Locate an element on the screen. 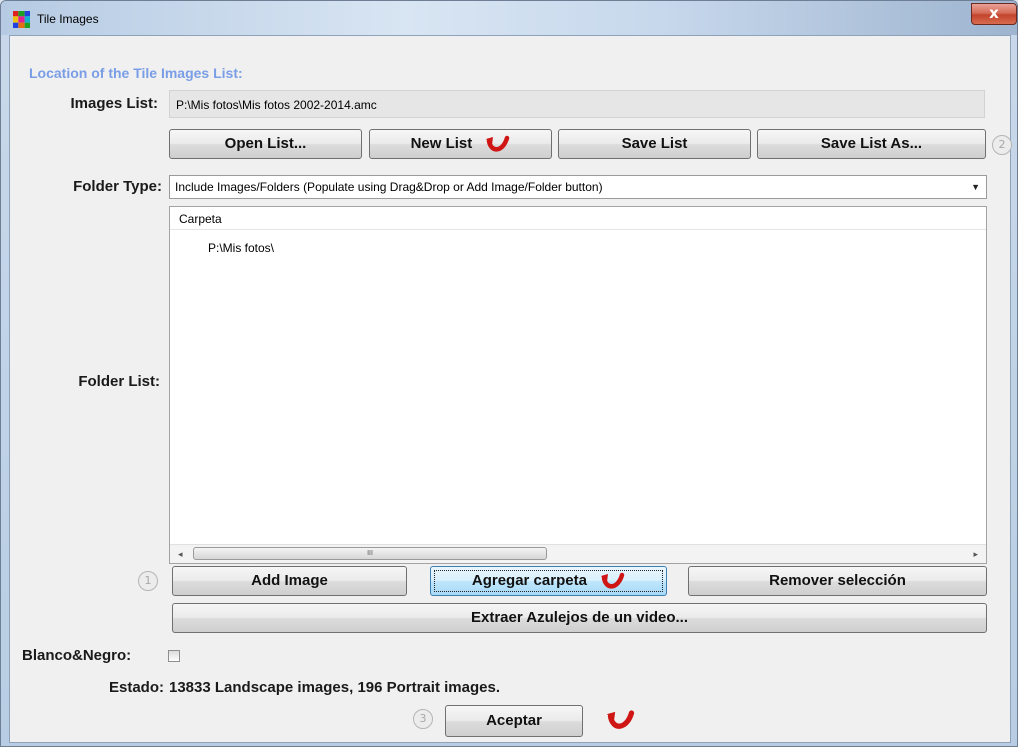 The image size is (1018, 747). scroll-left-icon: ◂ is located at coordinates (180, 554).